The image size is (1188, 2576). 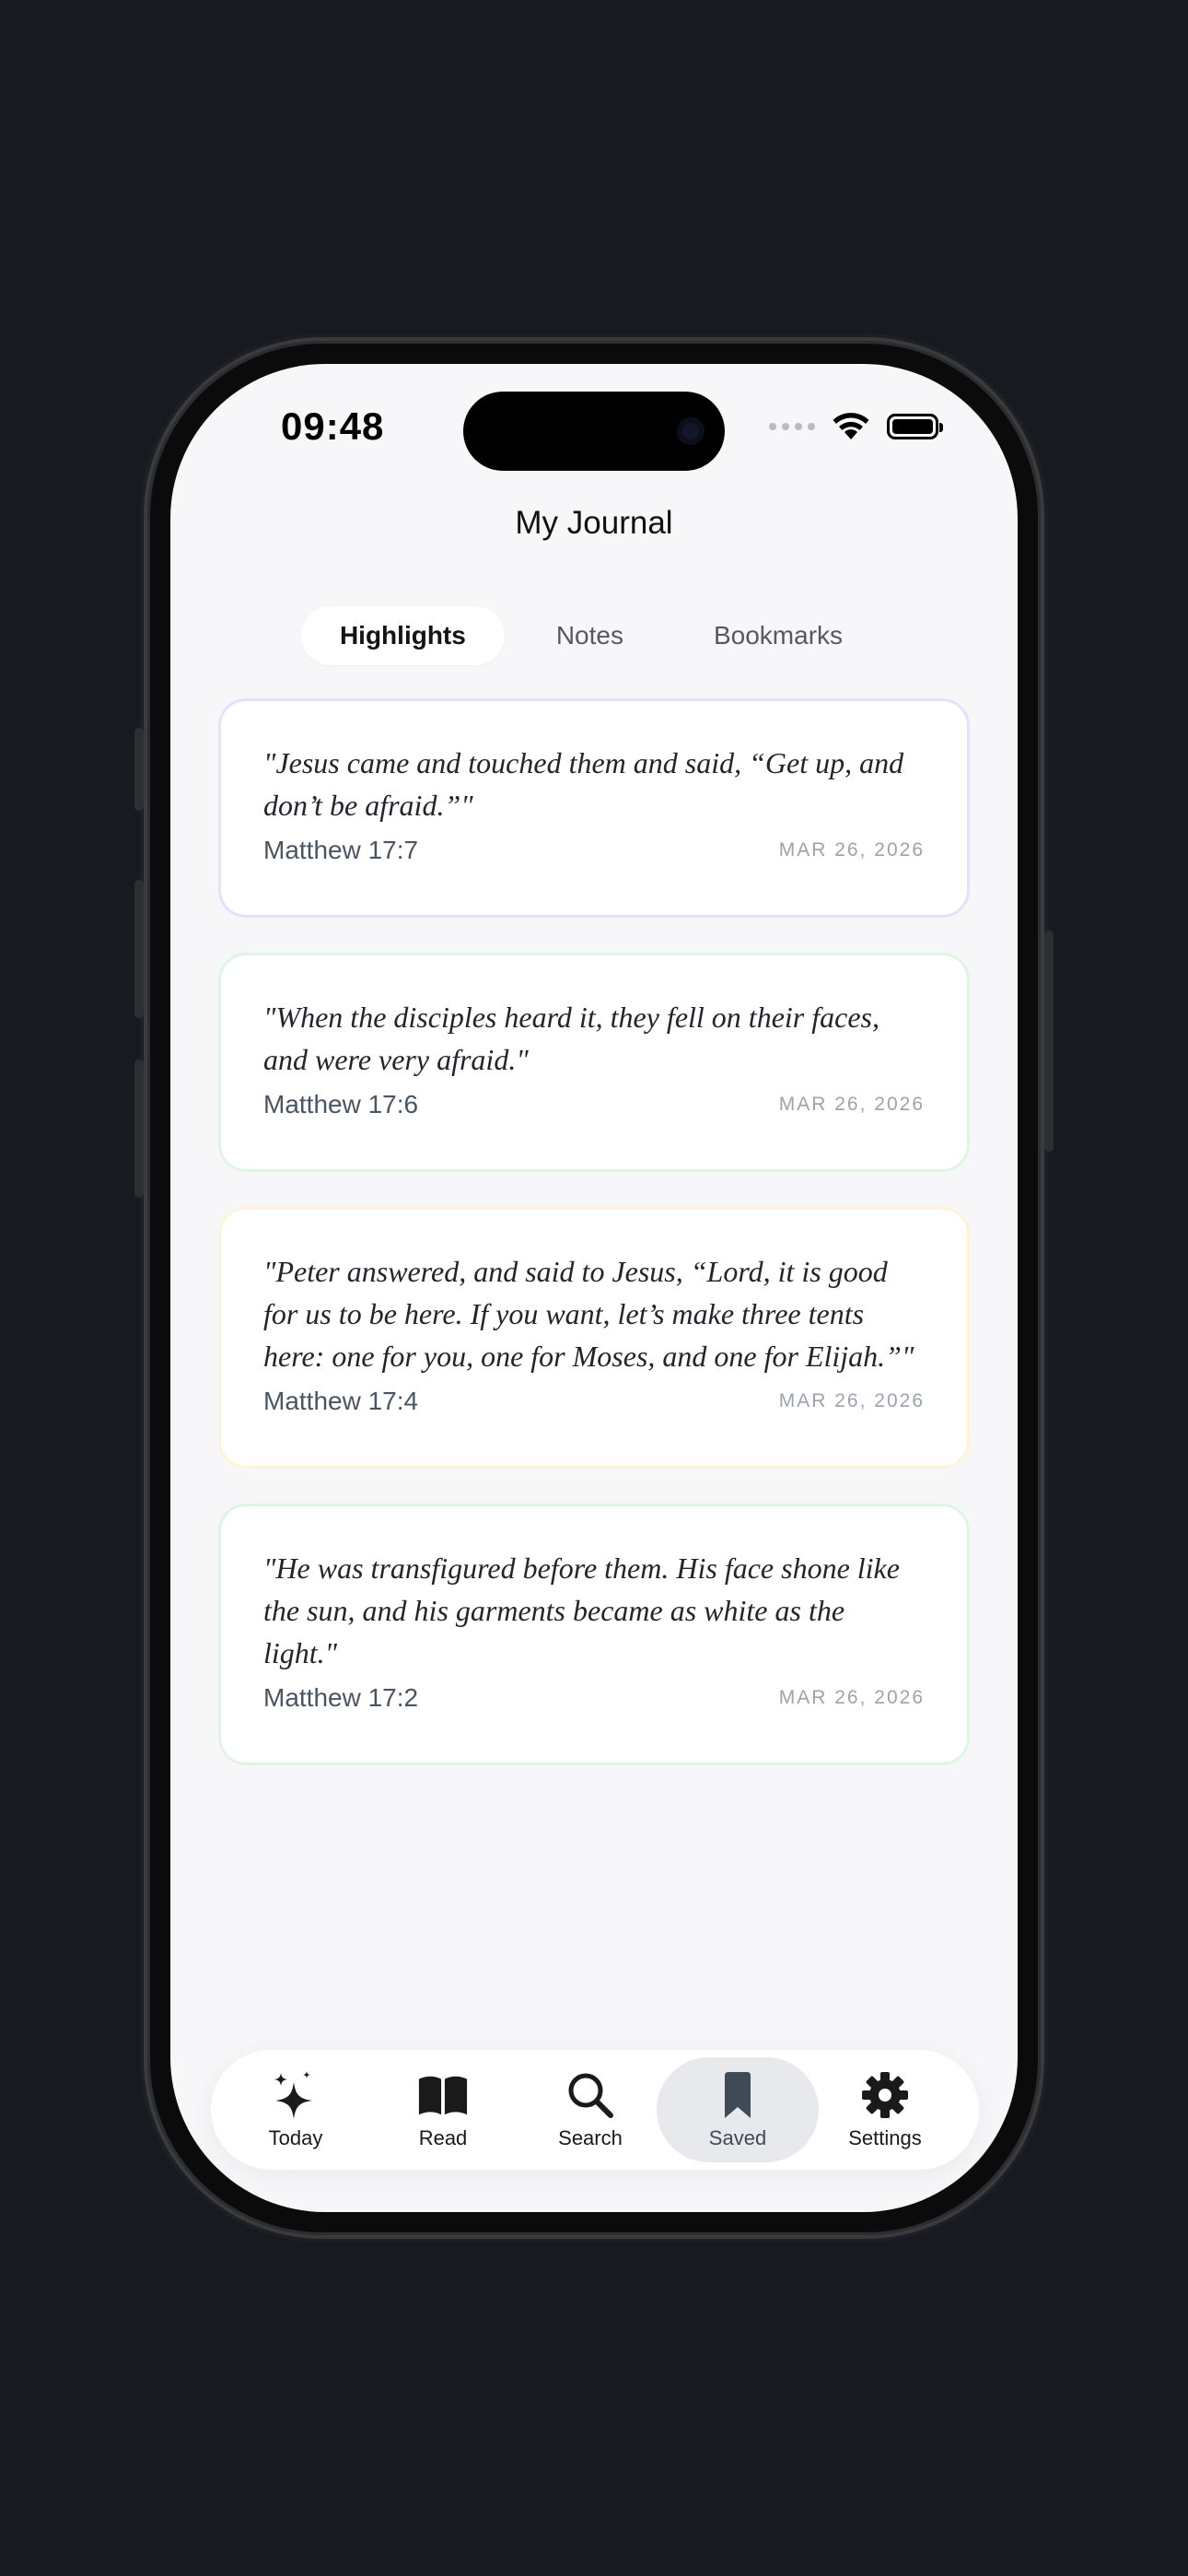 What do you see at coordinates (851, 426) in the screenshot?
I see `wifi-icon` at bounding box center [851, 426].